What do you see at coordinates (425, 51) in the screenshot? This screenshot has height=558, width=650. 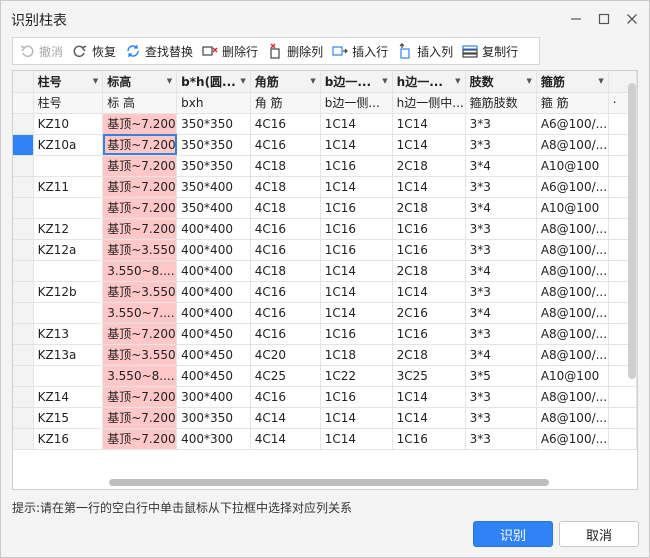 I see `insert-column-button: 插入列` at bounding box center [425, 51].